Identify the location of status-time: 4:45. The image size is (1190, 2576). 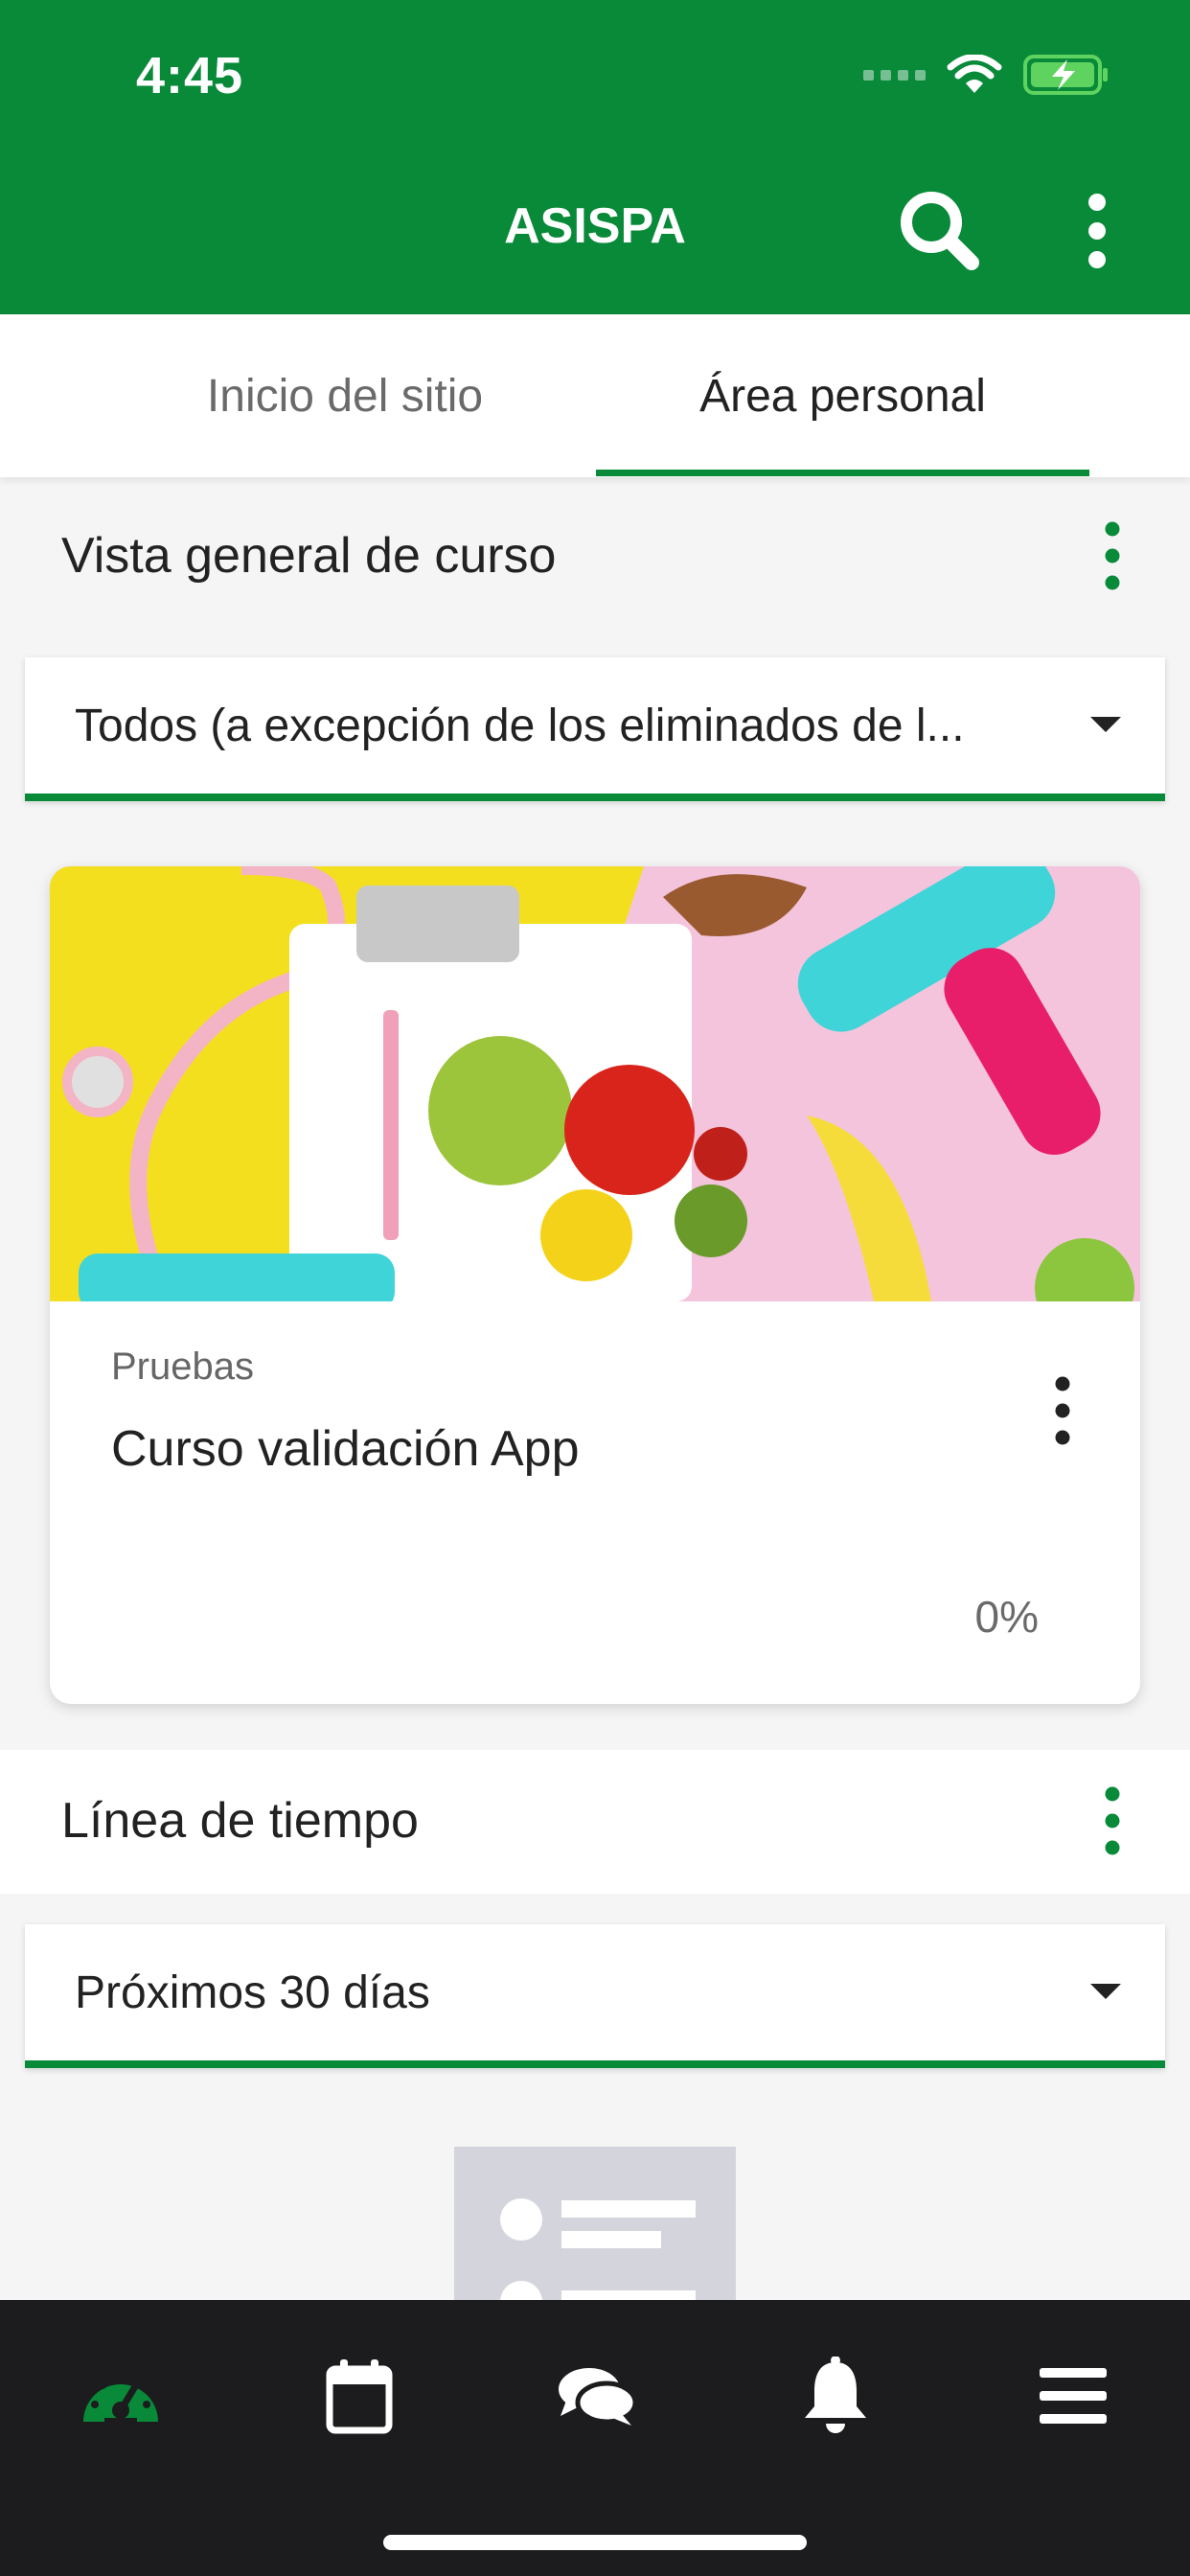
(190, 75).